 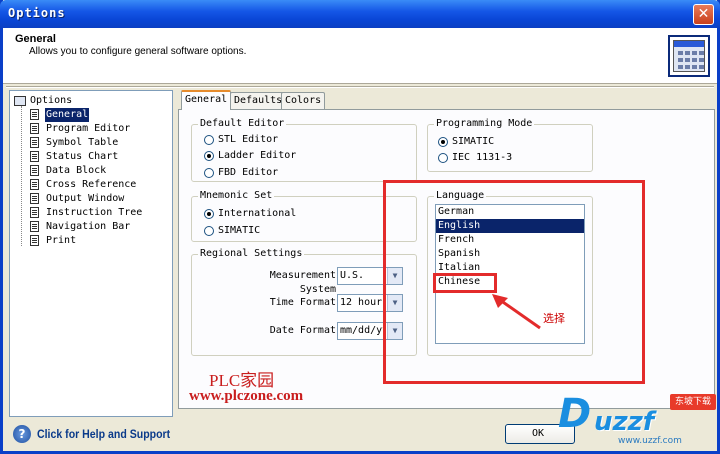 I want to click on help-link: Click for Help and Support, so click(x=103, y=434).